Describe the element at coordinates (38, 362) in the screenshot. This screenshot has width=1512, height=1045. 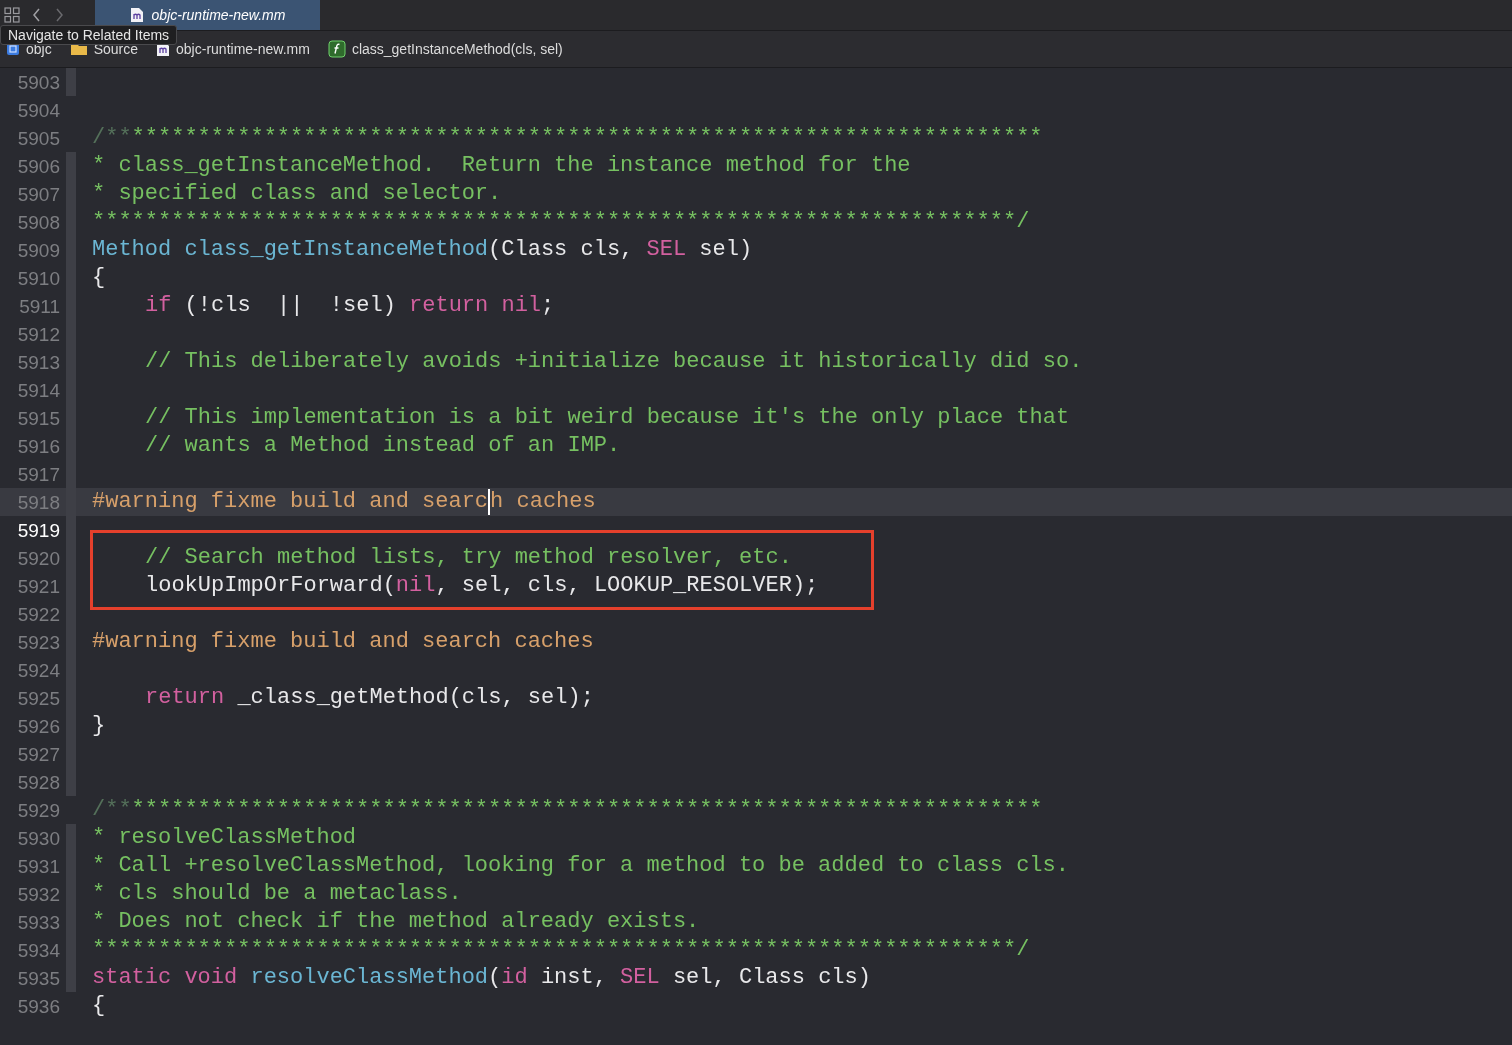
I see `line-number: 5913` at that location.